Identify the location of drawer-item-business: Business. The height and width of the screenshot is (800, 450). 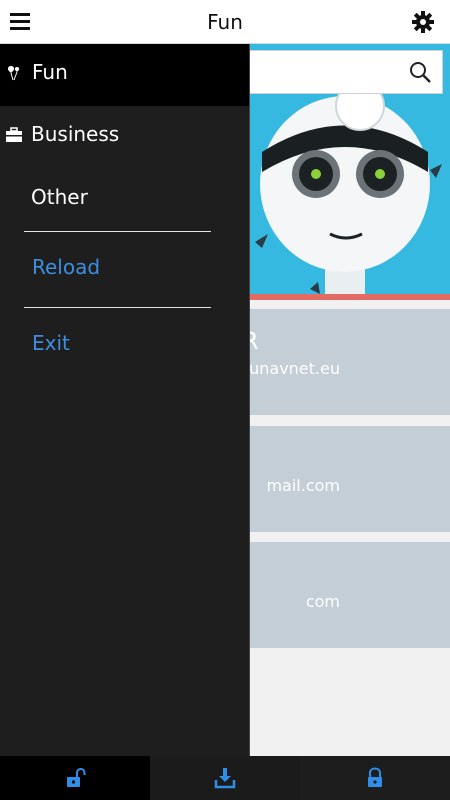
(124, 137).